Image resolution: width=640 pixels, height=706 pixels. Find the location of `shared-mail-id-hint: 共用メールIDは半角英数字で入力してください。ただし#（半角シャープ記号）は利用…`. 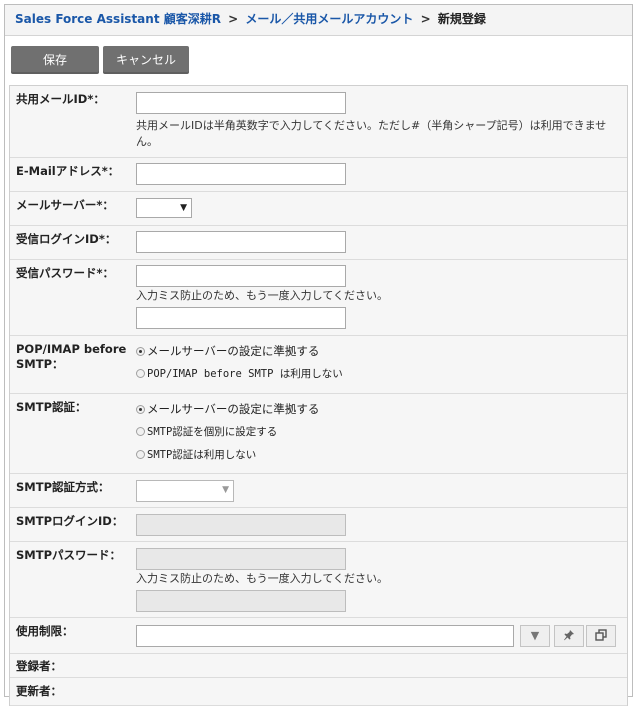

shared-mail-id-hint: 共用メールIDは半角英数字で入力してください。ただし#（半角シャープ記号）は利用… is located at coordinates (371, 133).